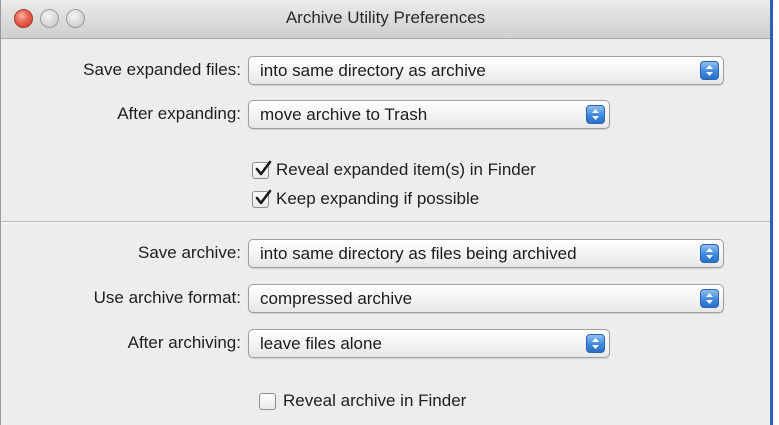  Describe the element at coordinates (486, 298) in the screenshot. I see `archive-format-popup: compressed archive` at that location.